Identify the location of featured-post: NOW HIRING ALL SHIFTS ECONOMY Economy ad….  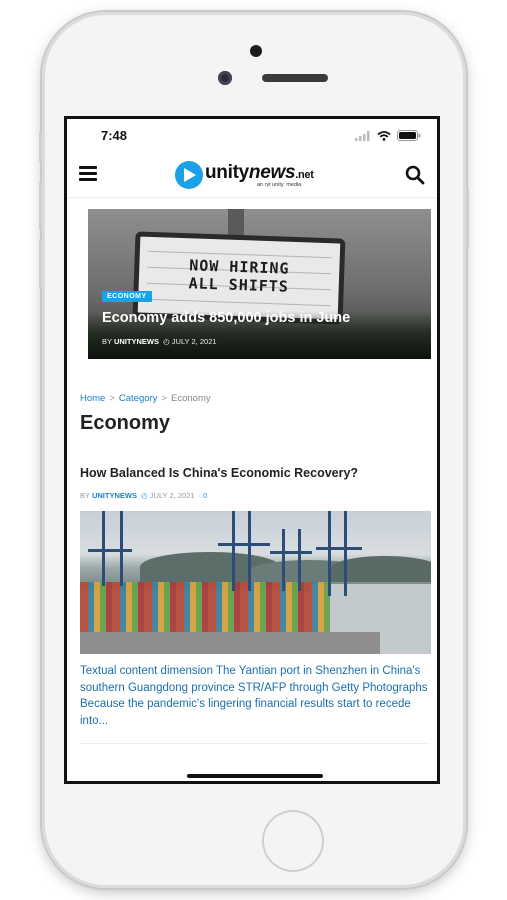
(259, 284).